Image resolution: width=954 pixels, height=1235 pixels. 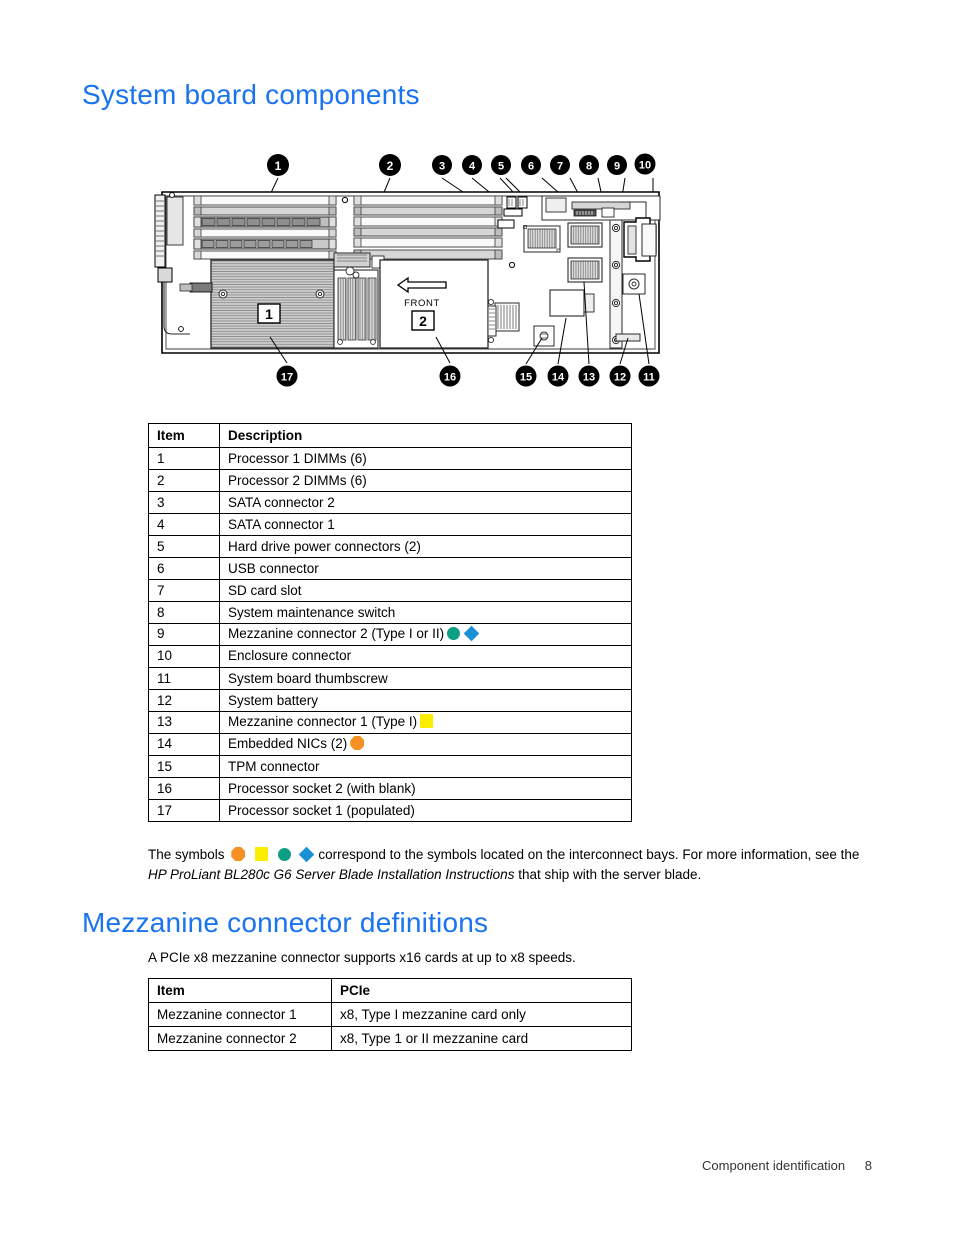 I want to click on table-row: 6 USB connector, so click(x=390, y=568).